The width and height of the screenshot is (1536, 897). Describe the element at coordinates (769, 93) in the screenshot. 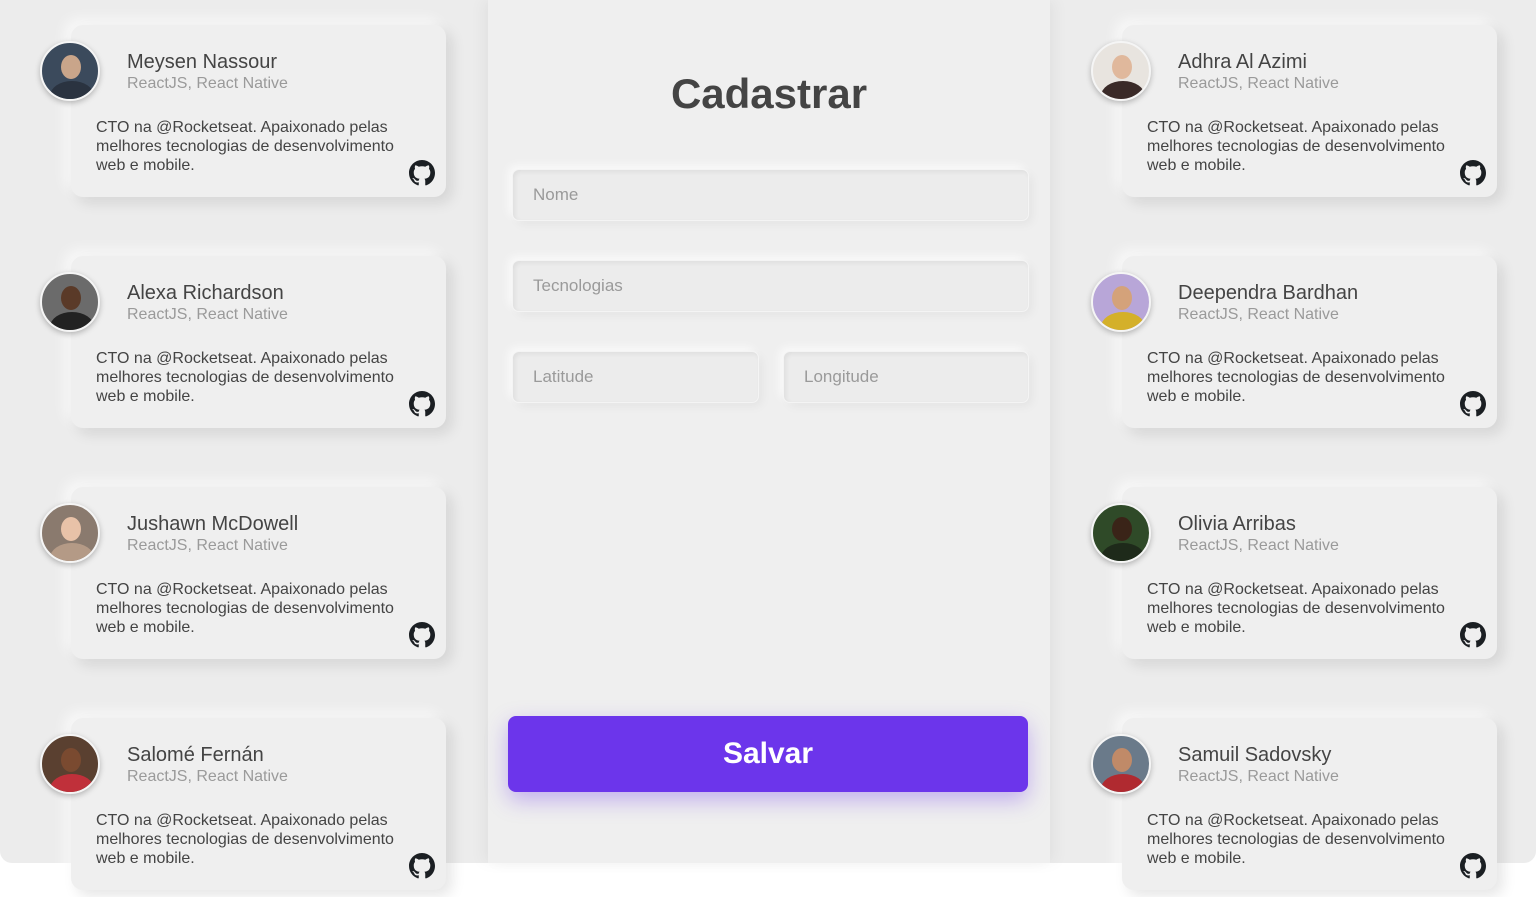

I see `form-title: Cadastrar` at that location.